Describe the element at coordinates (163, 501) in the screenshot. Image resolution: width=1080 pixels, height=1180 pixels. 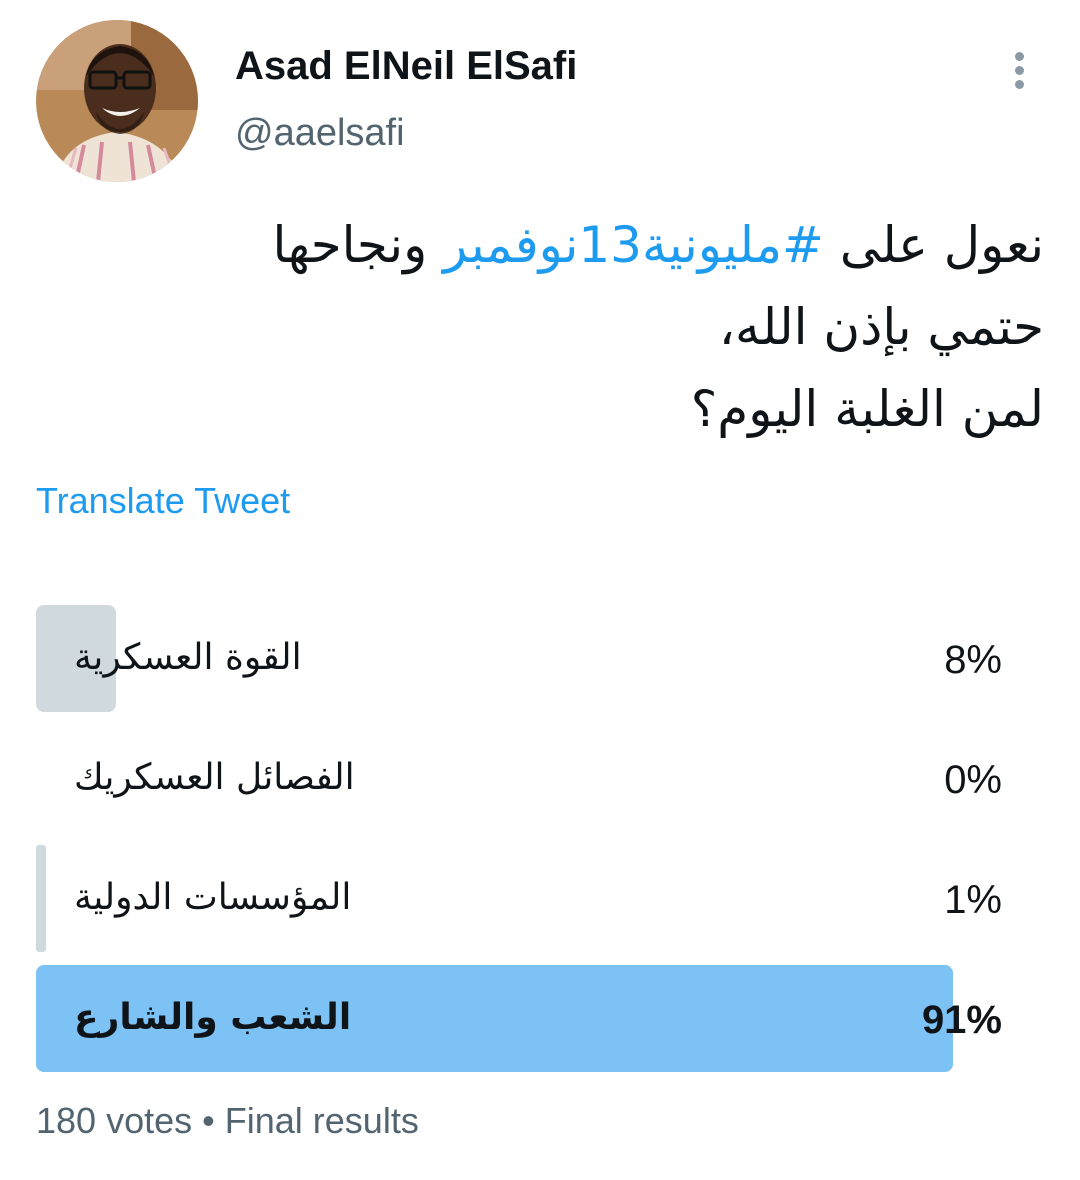
I see `translate-tweet-link: Translate Tweet` at that location.